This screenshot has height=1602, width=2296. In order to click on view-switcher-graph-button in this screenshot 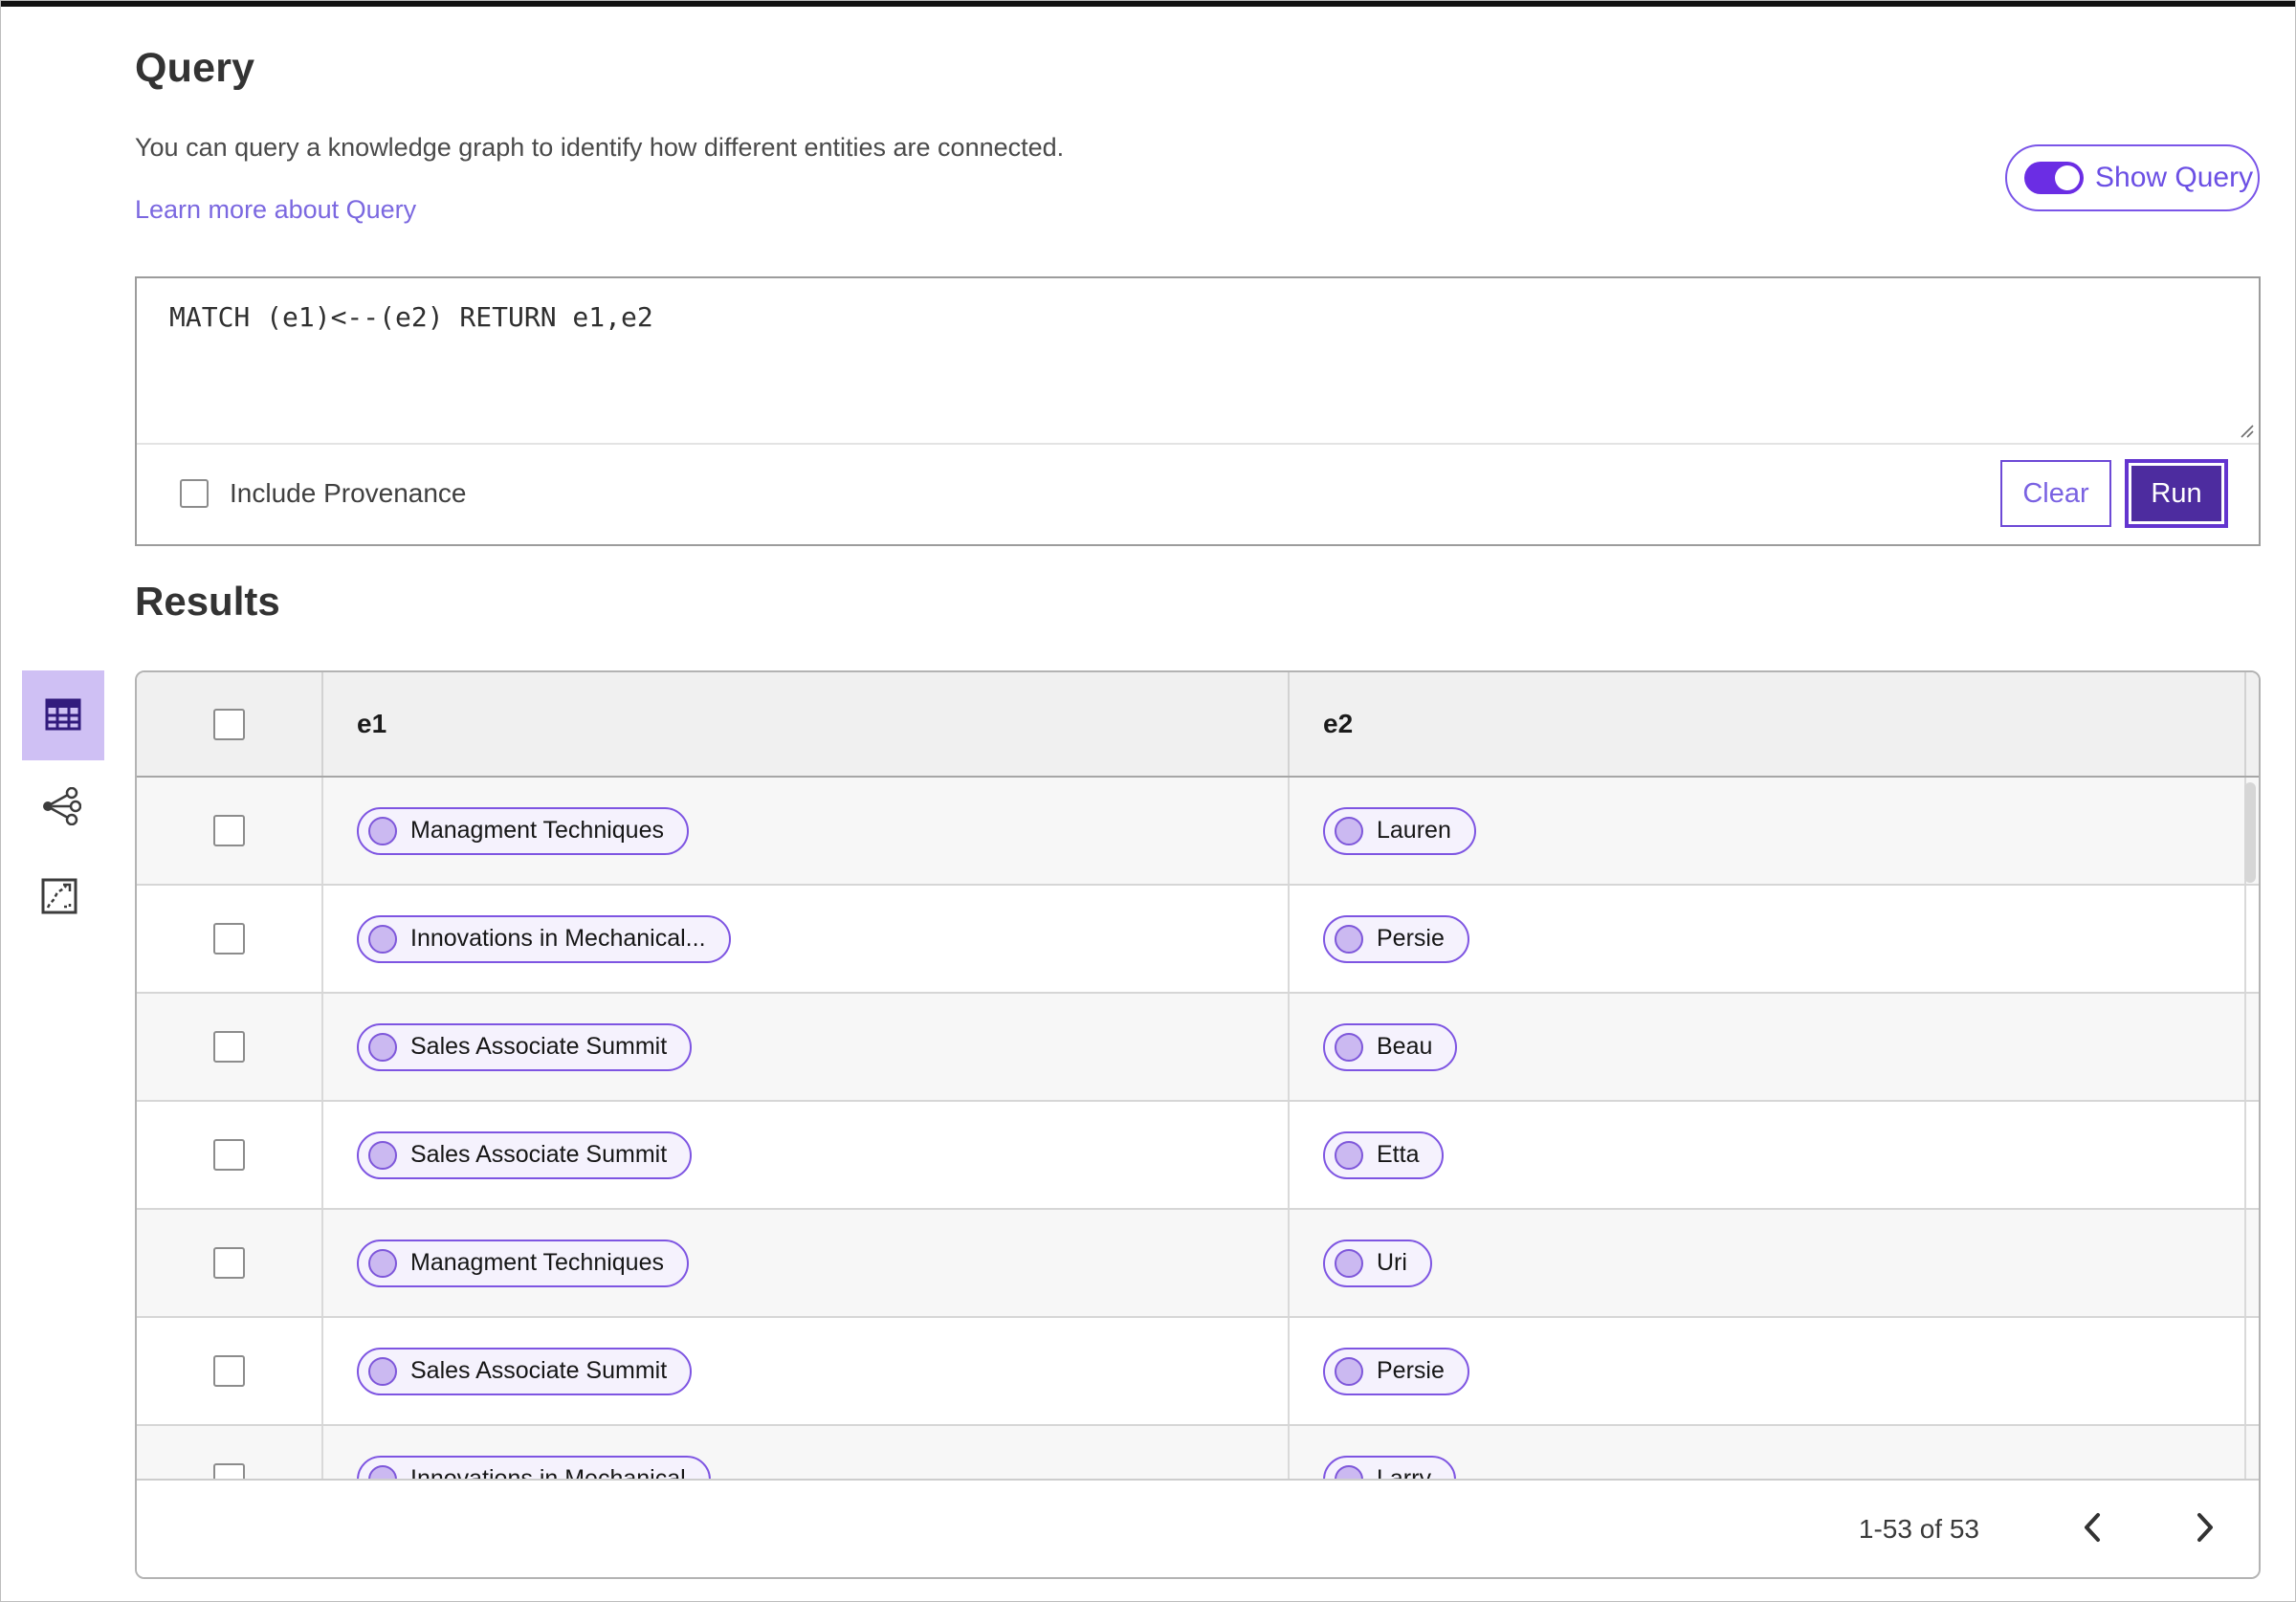, I will do `click(61, 807)`.